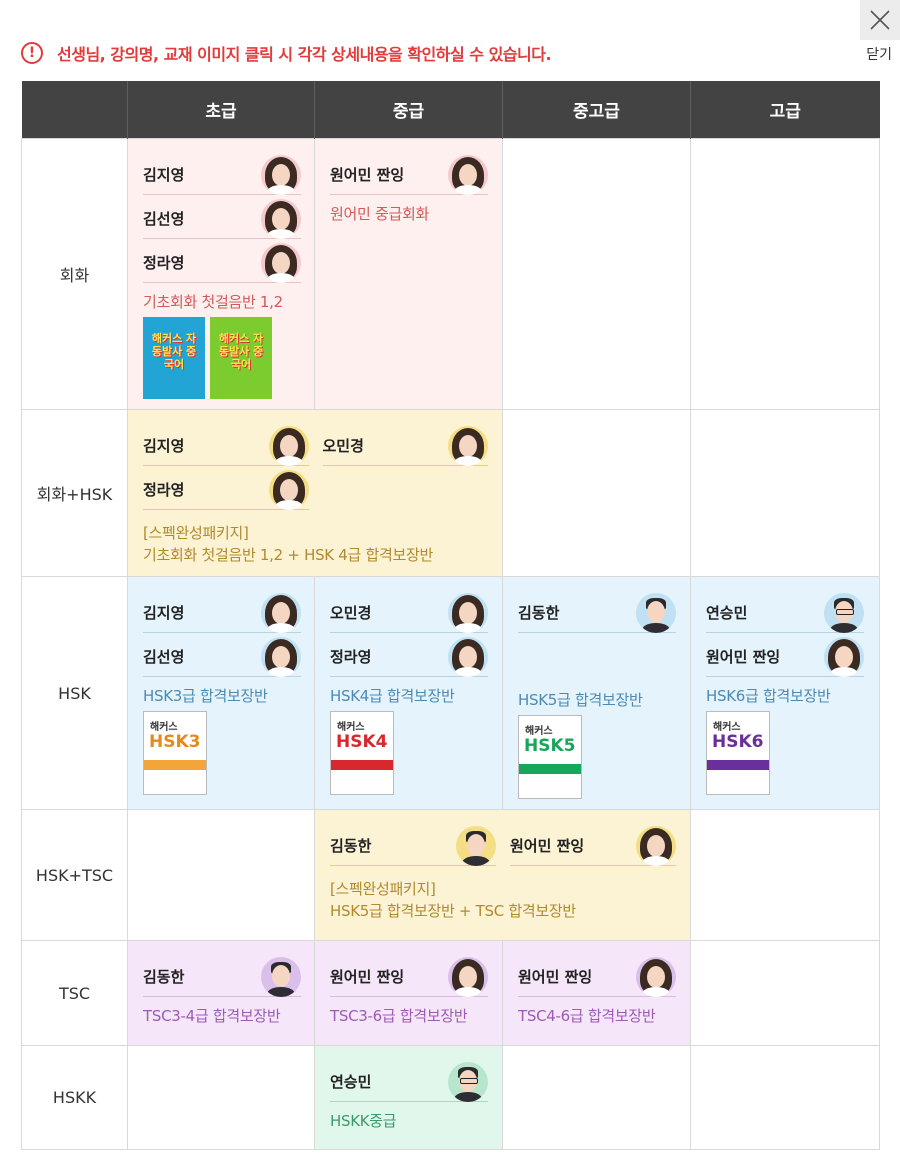  I want to click on header-beginner: 초급, so click(221, 110).